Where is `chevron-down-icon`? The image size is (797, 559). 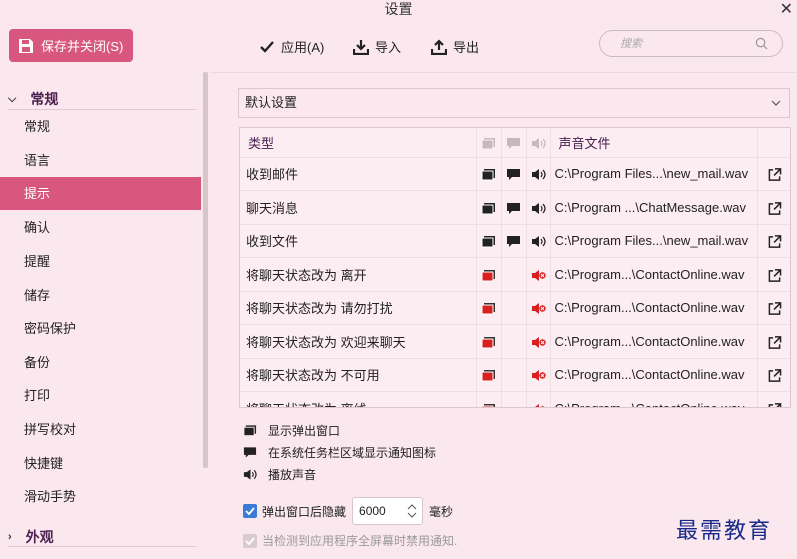 chevron-down-icon is located at coordinates (412, 515).